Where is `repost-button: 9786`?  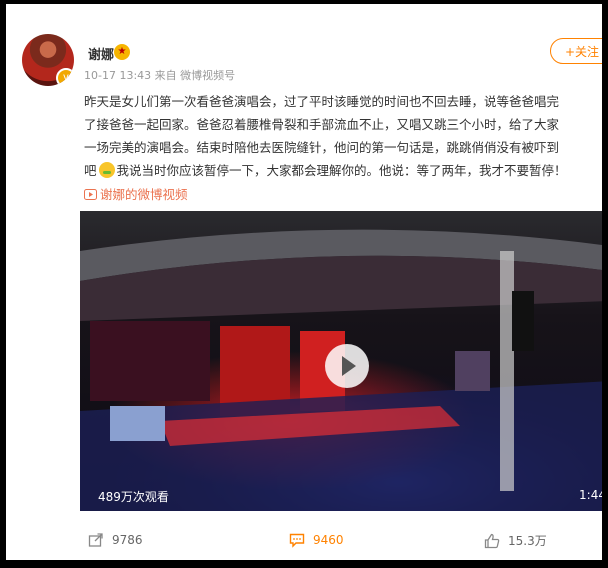 repost-button: 9786 is located at coordinates (115, 540).